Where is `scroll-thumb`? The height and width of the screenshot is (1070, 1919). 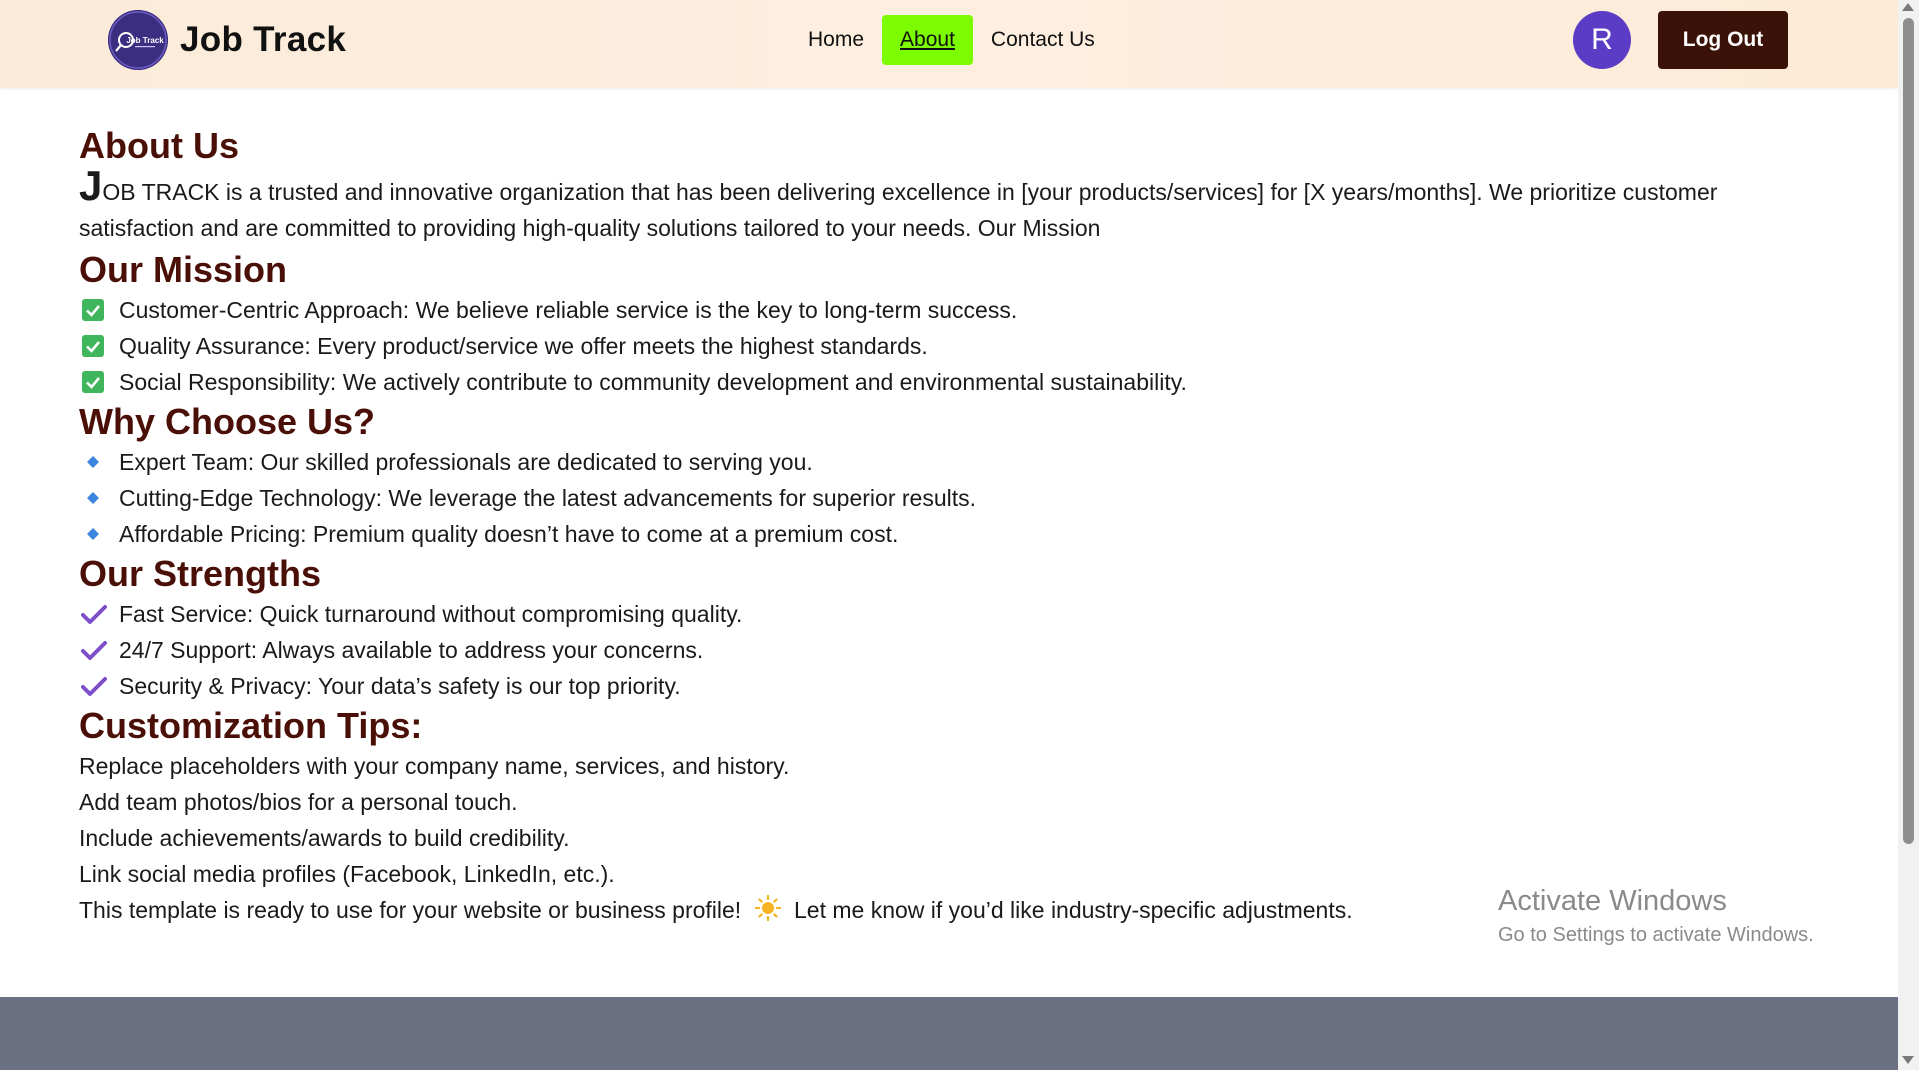 scroll-thumb is located at coordinates (1908, 431).